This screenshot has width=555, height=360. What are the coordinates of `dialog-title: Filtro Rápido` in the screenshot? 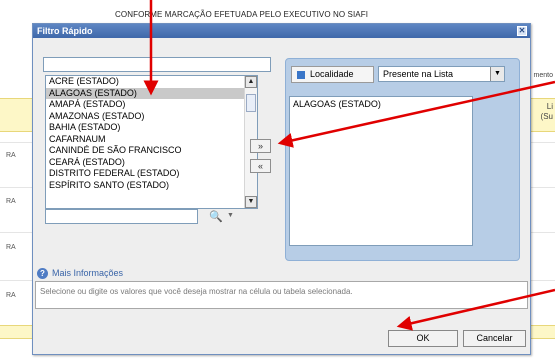 It's located at (65, 31).